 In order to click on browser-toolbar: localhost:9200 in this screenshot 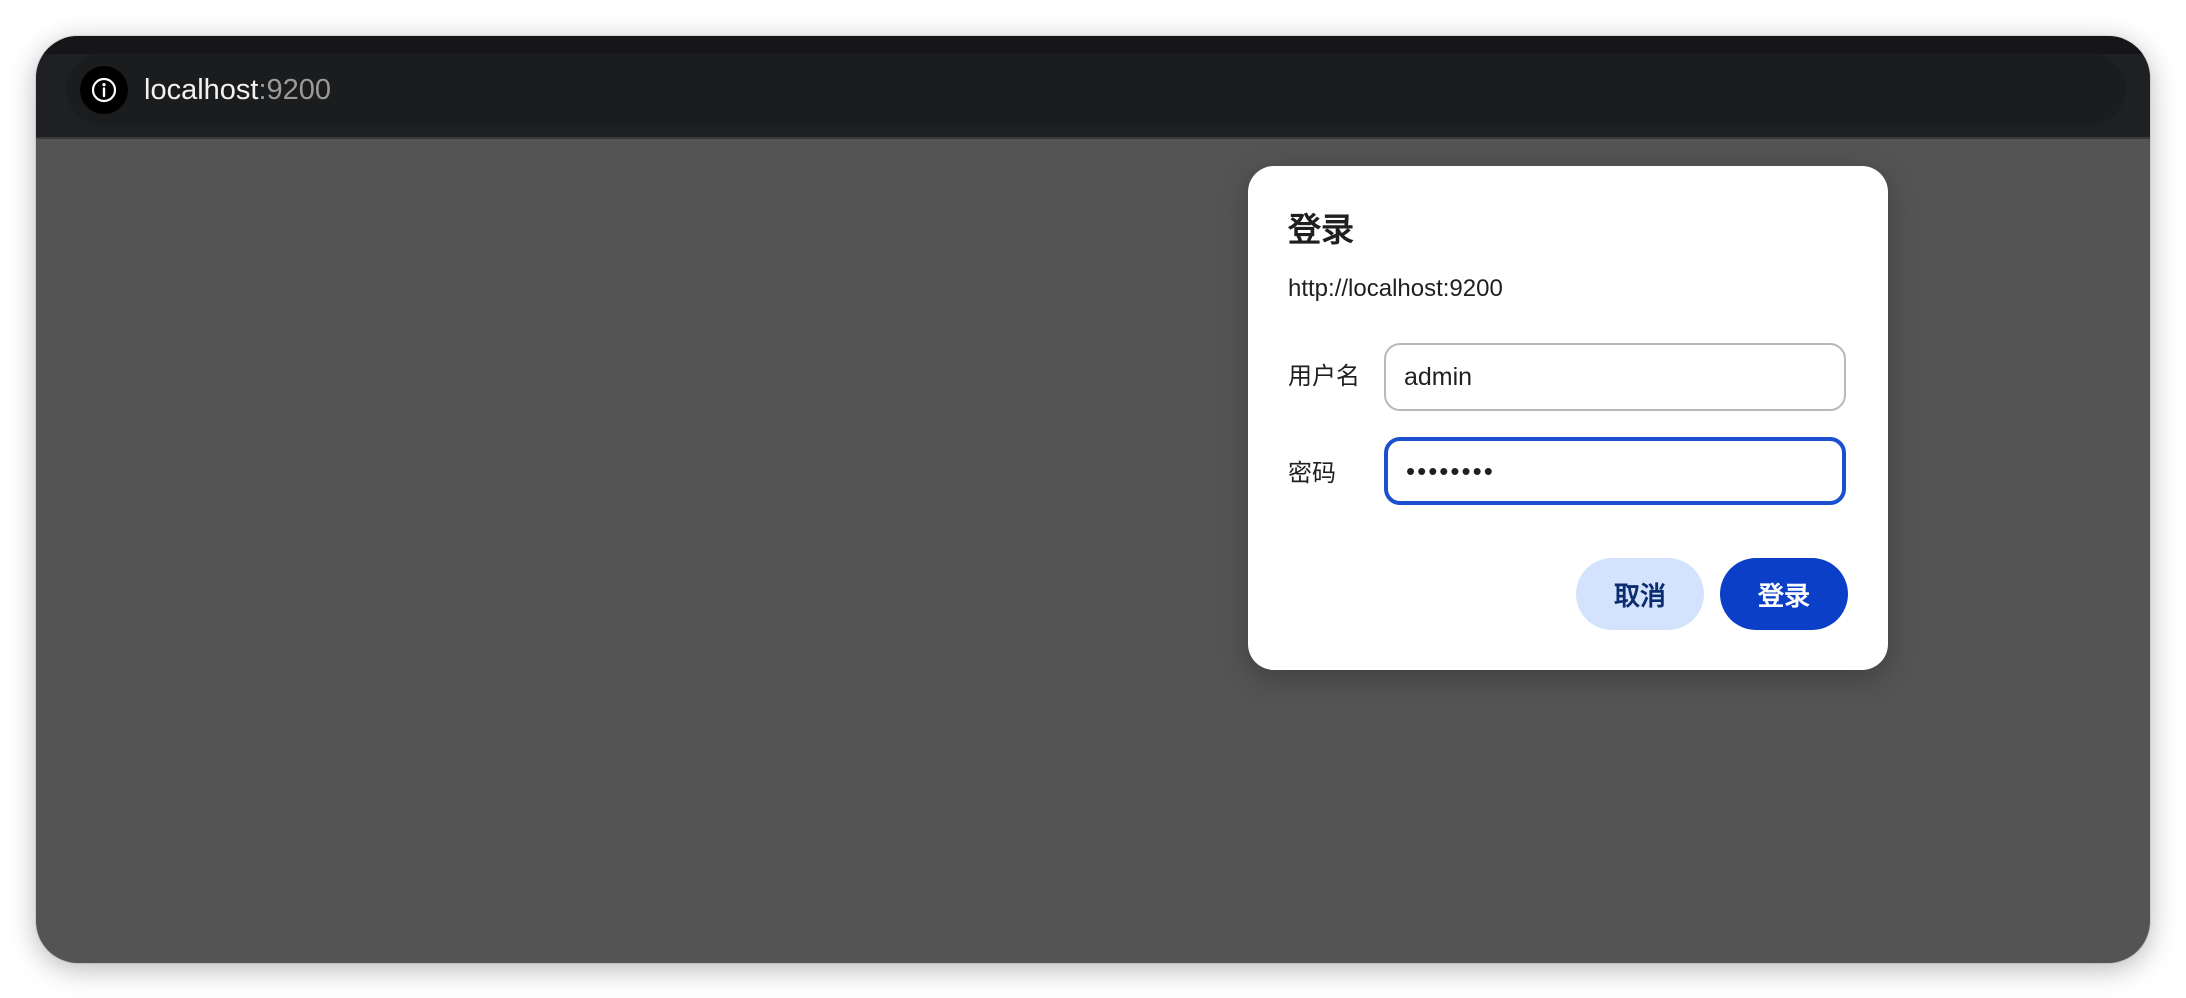, I will do `click(1093, 87)`.